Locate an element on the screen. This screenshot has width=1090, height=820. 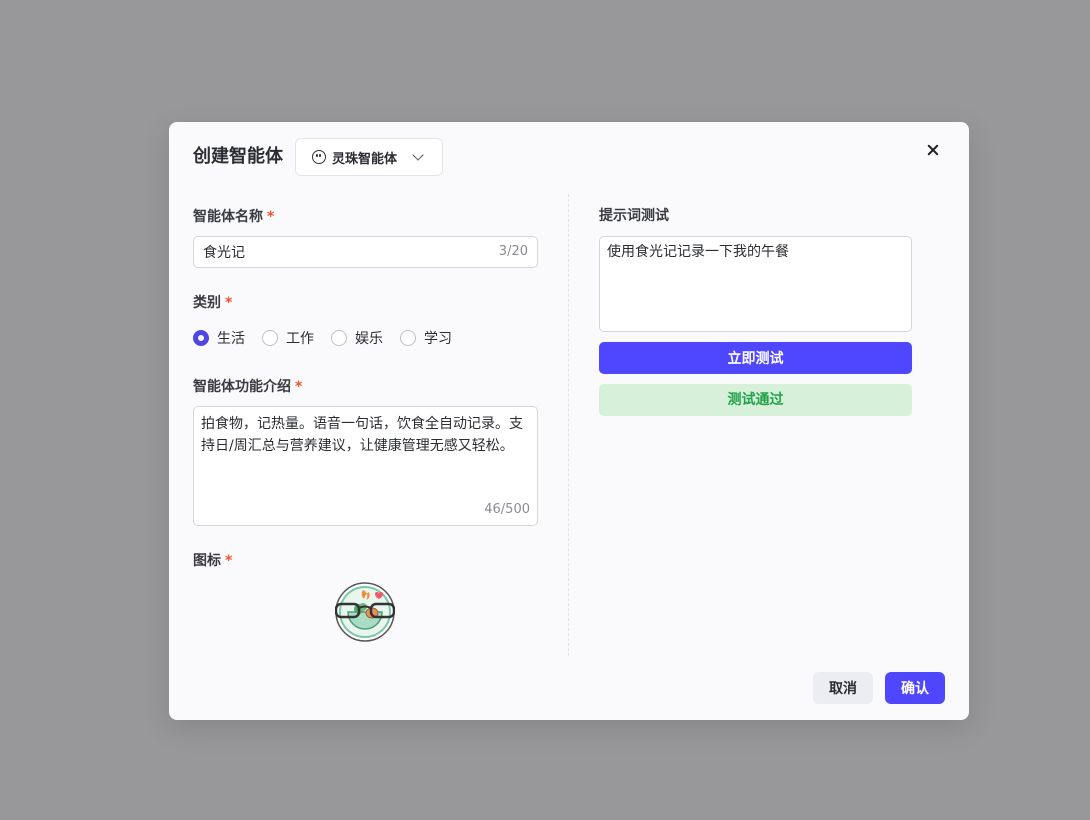
modal-title: 创建智能体 is located at coordinates (238, 156).